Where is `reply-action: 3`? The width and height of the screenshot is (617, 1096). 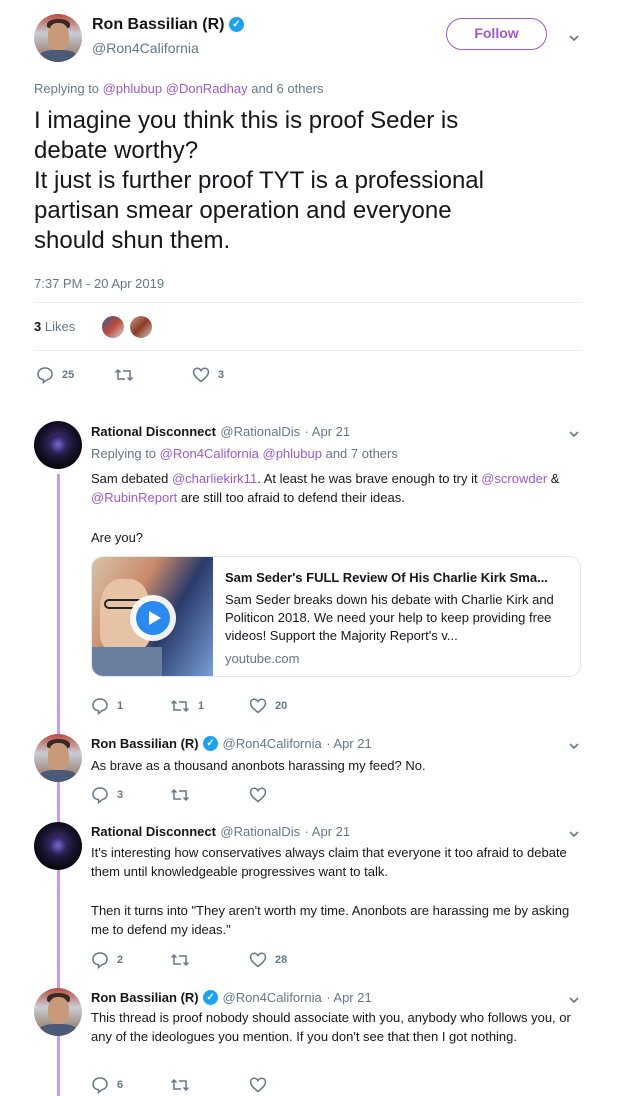 reply-action: 3 is located at coordinates (107, 795).